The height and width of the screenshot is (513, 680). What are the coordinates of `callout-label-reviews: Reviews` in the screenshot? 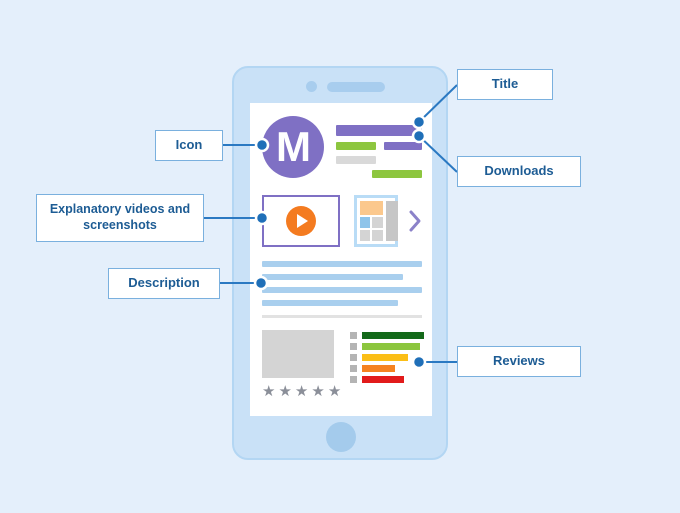 It's located at (519, 361).